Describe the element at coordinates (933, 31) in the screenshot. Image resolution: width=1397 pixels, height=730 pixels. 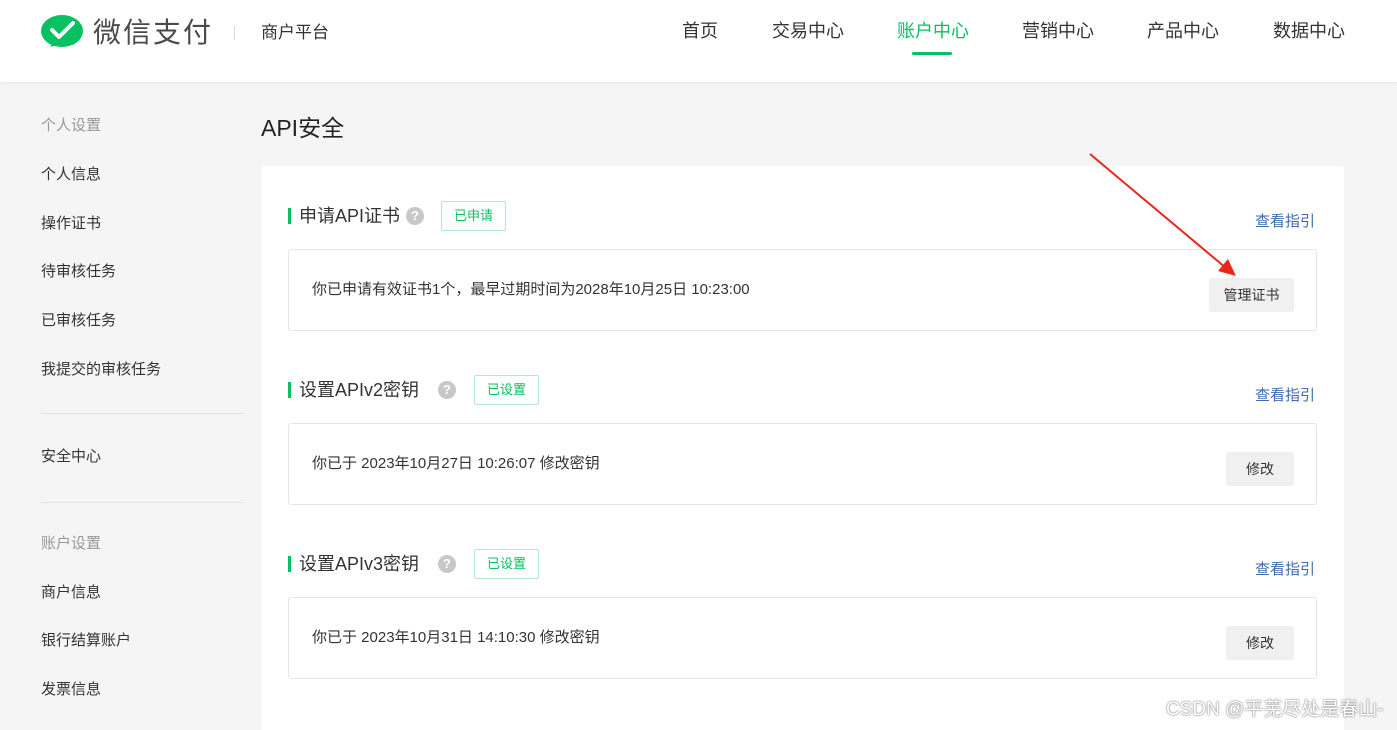
I see `nav-account-center: 账户中心` at that location.